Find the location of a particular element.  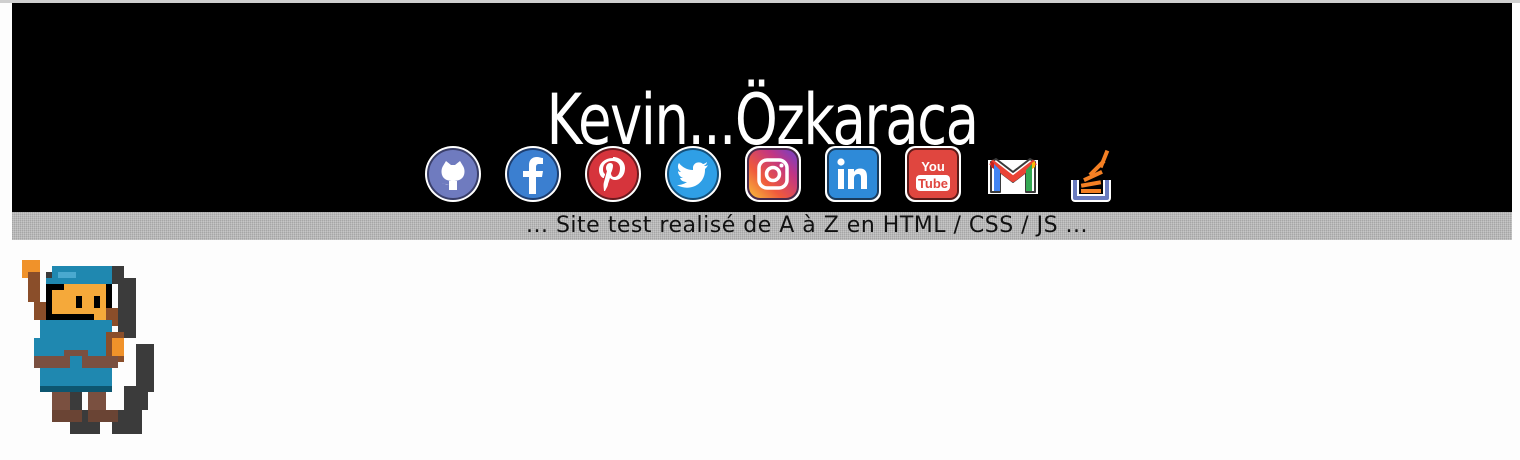

gmail-link is located at coordinates (1013, 174).